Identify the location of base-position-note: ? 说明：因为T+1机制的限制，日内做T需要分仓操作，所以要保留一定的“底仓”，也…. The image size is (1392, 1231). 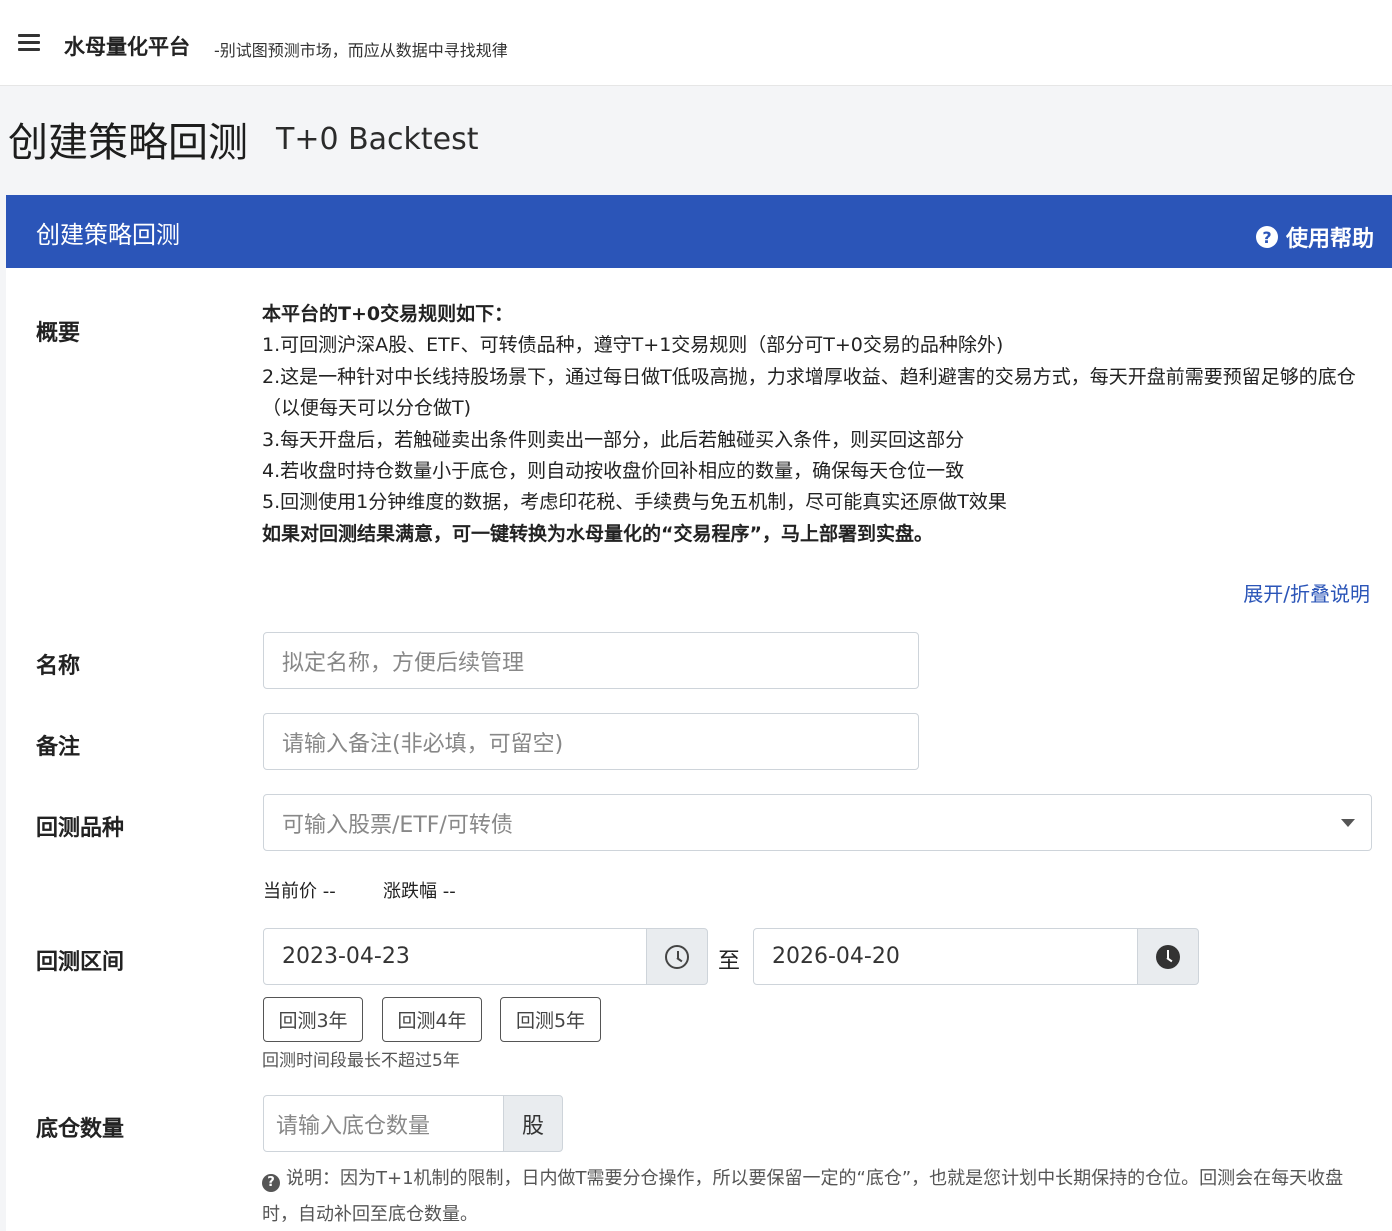
(812, 1196).